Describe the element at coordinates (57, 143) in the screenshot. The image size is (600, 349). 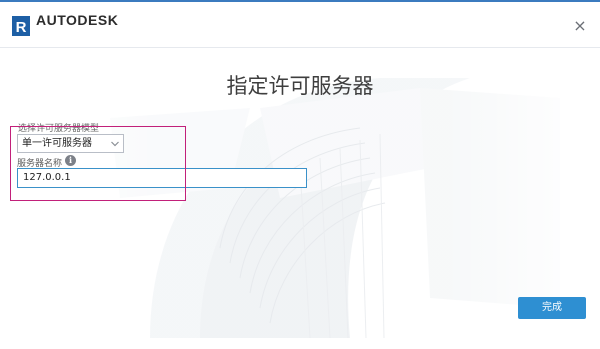
I see `license-type-value: 单一许可服务器` at that location.